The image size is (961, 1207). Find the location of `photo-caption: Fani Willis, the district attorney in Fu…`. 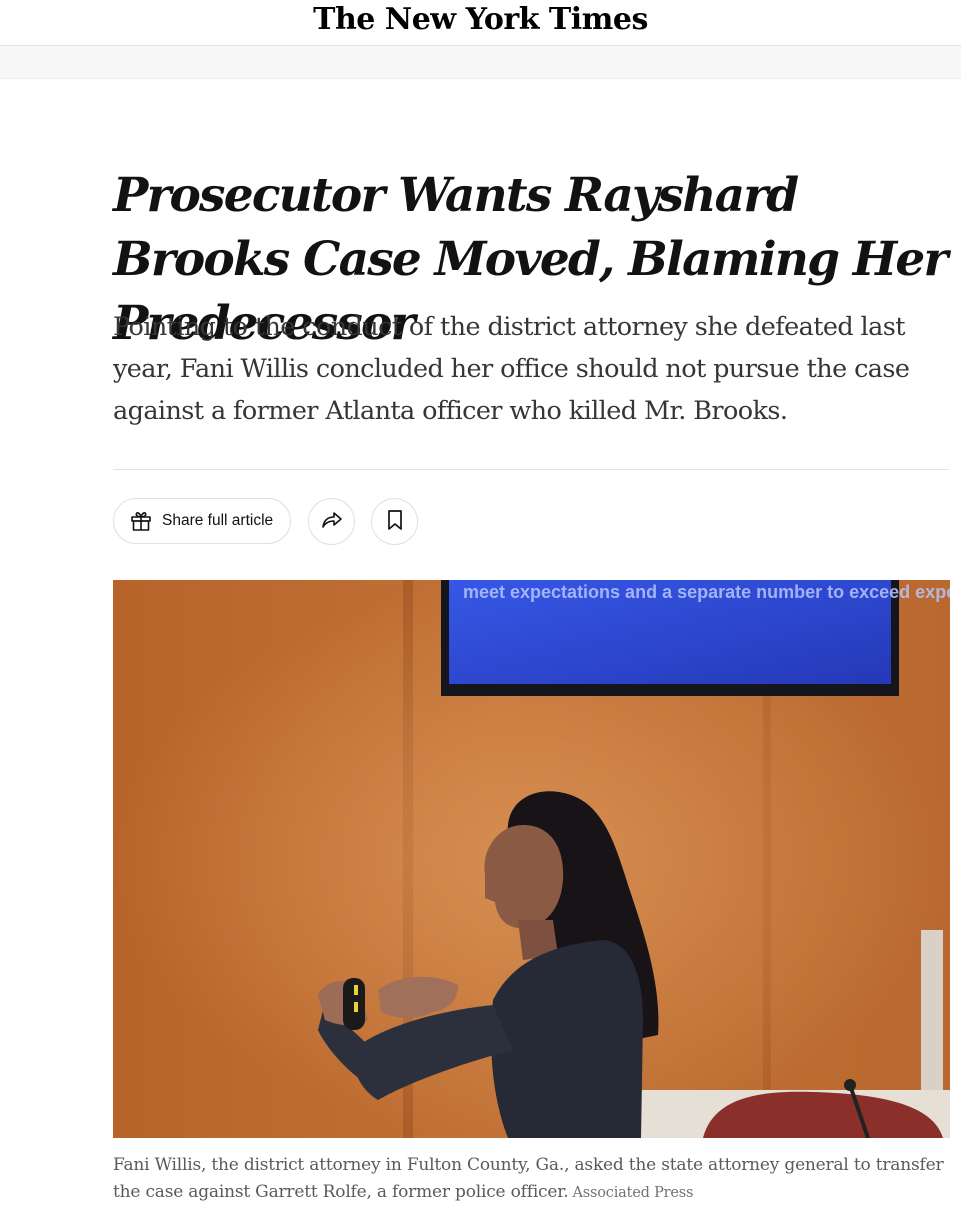

photo-caption: Fani Willis, the district attorney in Fu… is located at coordinates (535, 1179).